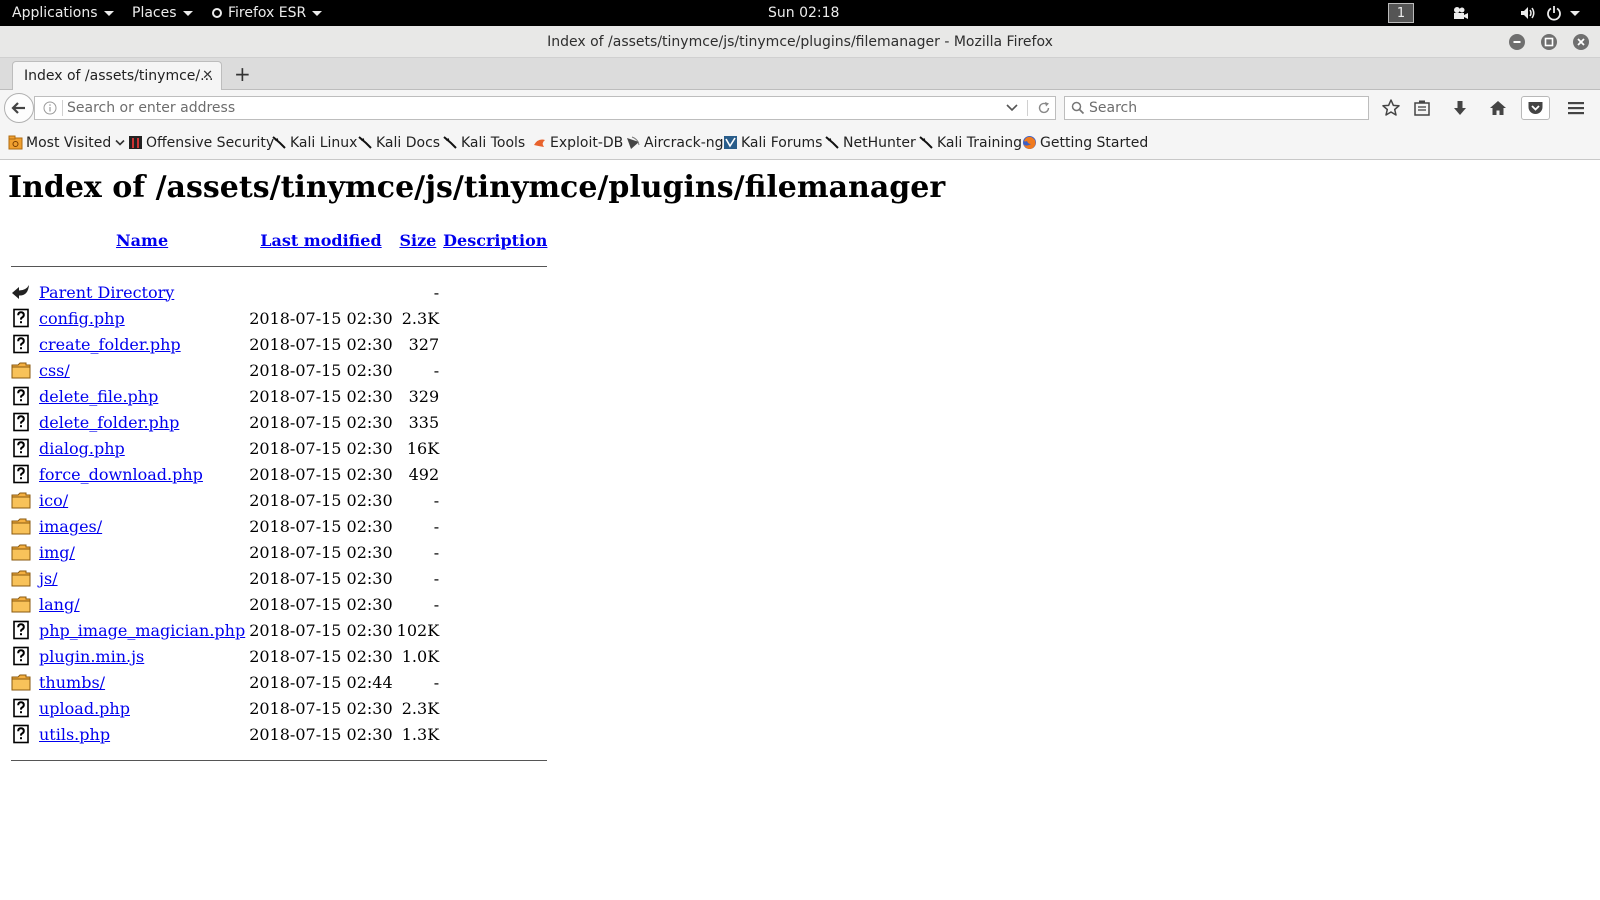  Describe the element at coordinates (803, 13) in the screenshot. I see `clock: Sun 02:18` at that location.